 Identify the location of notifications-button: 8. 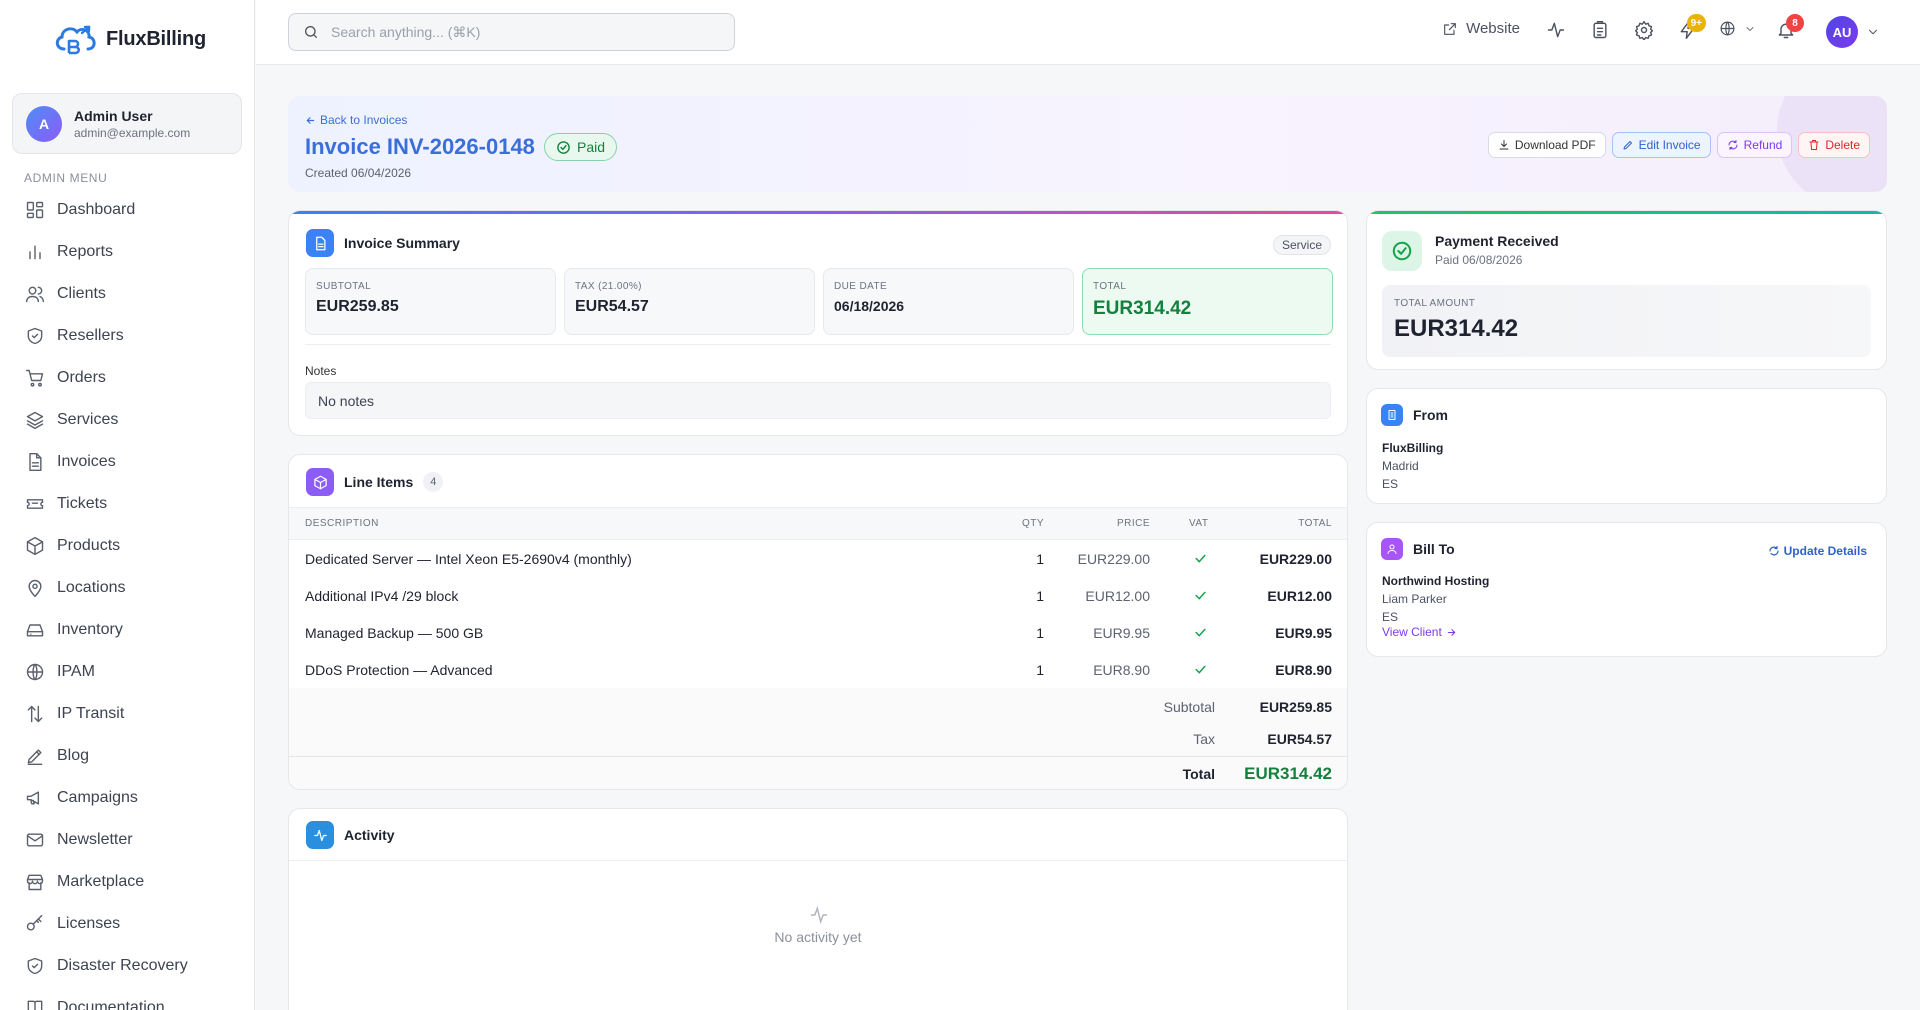
(1790, 27).